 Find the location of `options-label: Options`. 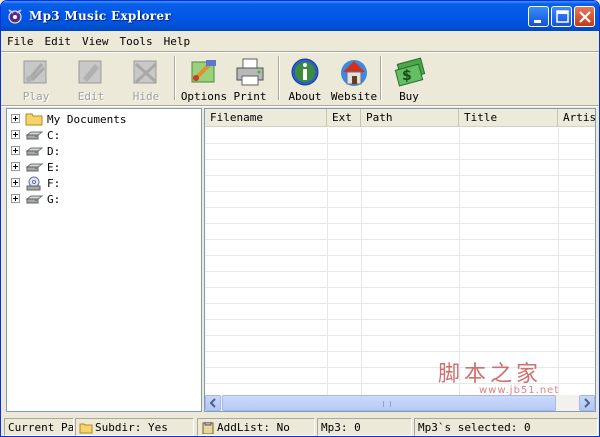

options-label: Options is located at coordinates (204, 96).